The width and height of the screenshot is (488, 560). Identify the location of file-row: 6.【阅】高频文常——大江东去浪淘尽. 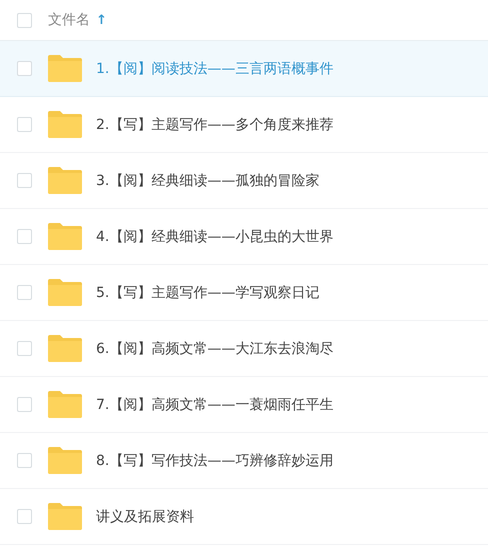
(244, 349).